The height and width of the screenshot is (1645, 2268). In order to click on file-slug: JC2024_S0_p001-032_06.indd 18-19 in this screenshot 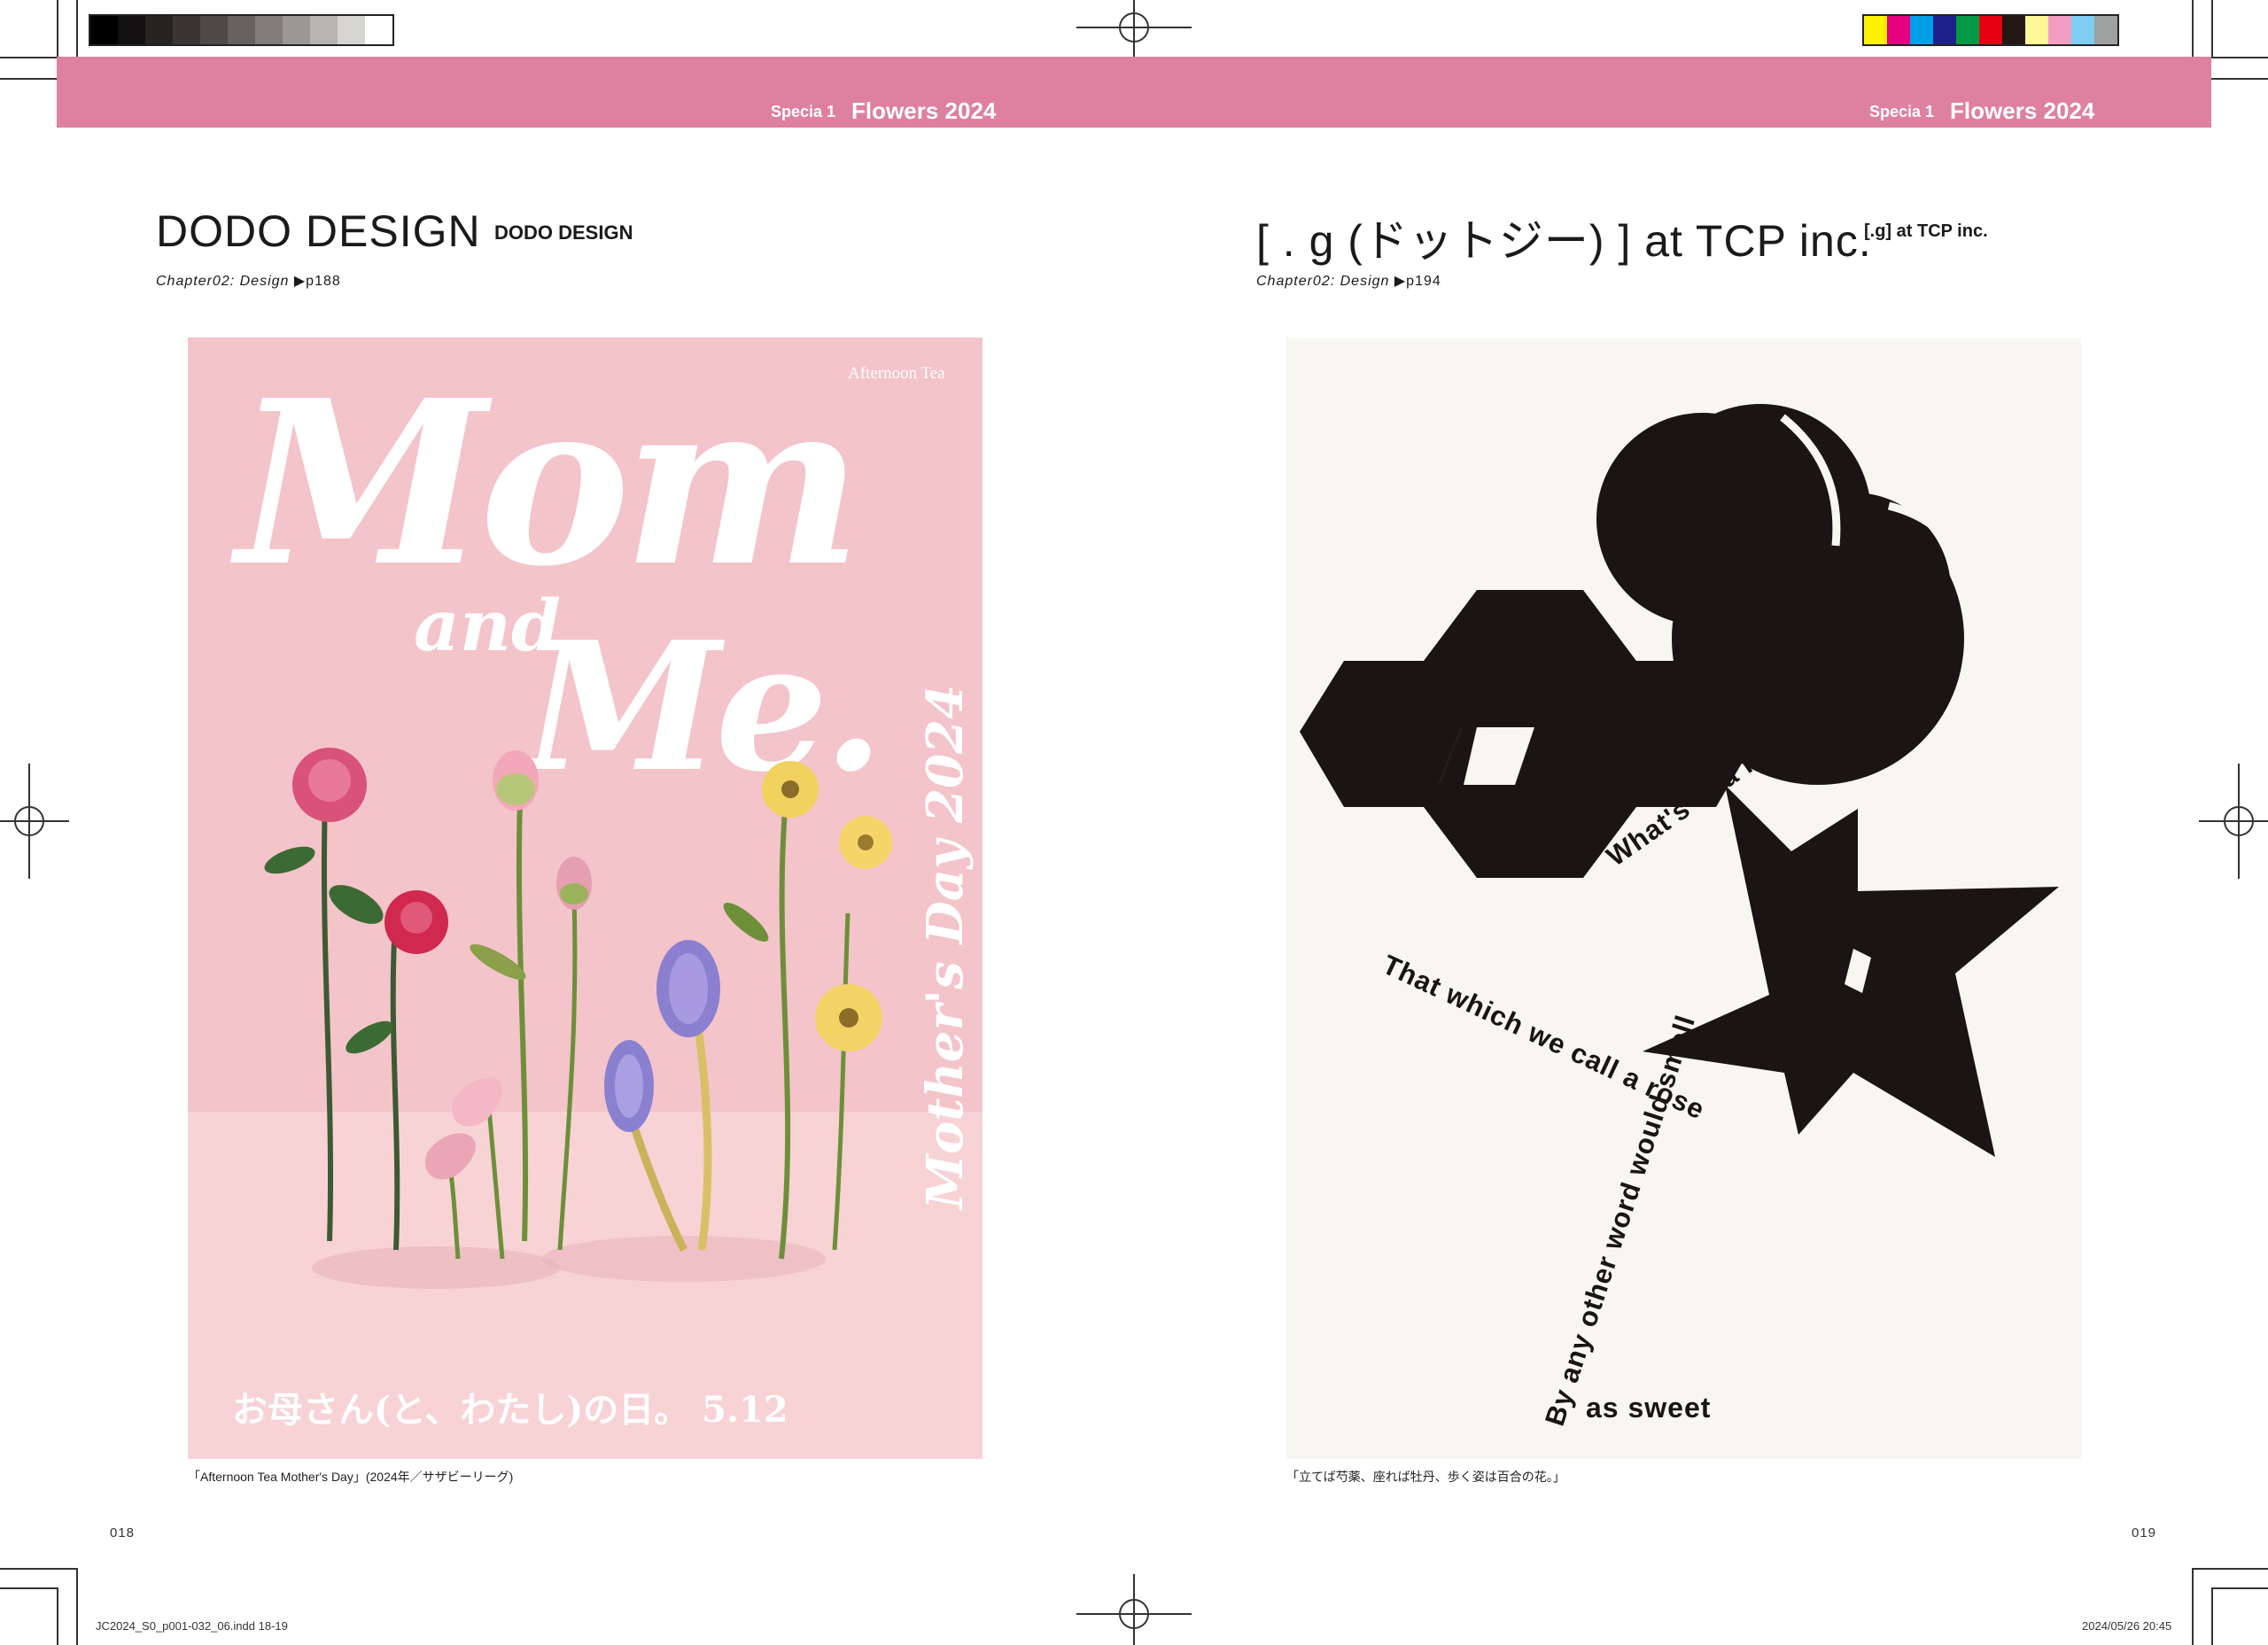, I will do `click(192, 1626)`.